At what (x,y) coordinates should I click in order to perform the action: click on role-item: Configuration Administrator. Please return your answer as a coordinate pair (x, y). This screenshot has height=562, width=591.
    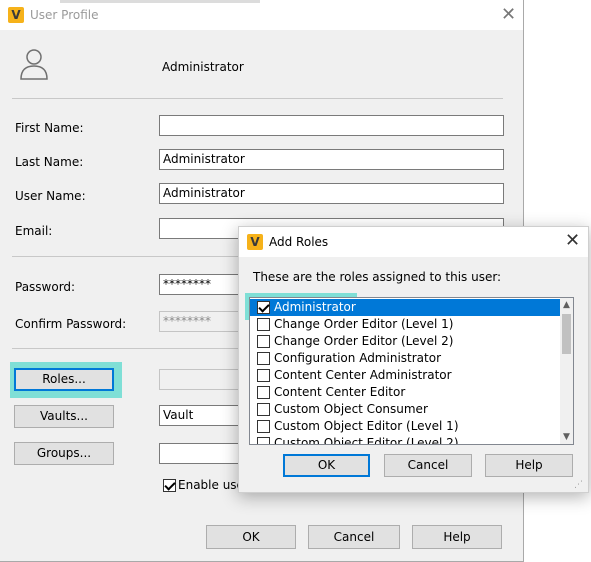
    Looking at the image, I should click on (405, 358).